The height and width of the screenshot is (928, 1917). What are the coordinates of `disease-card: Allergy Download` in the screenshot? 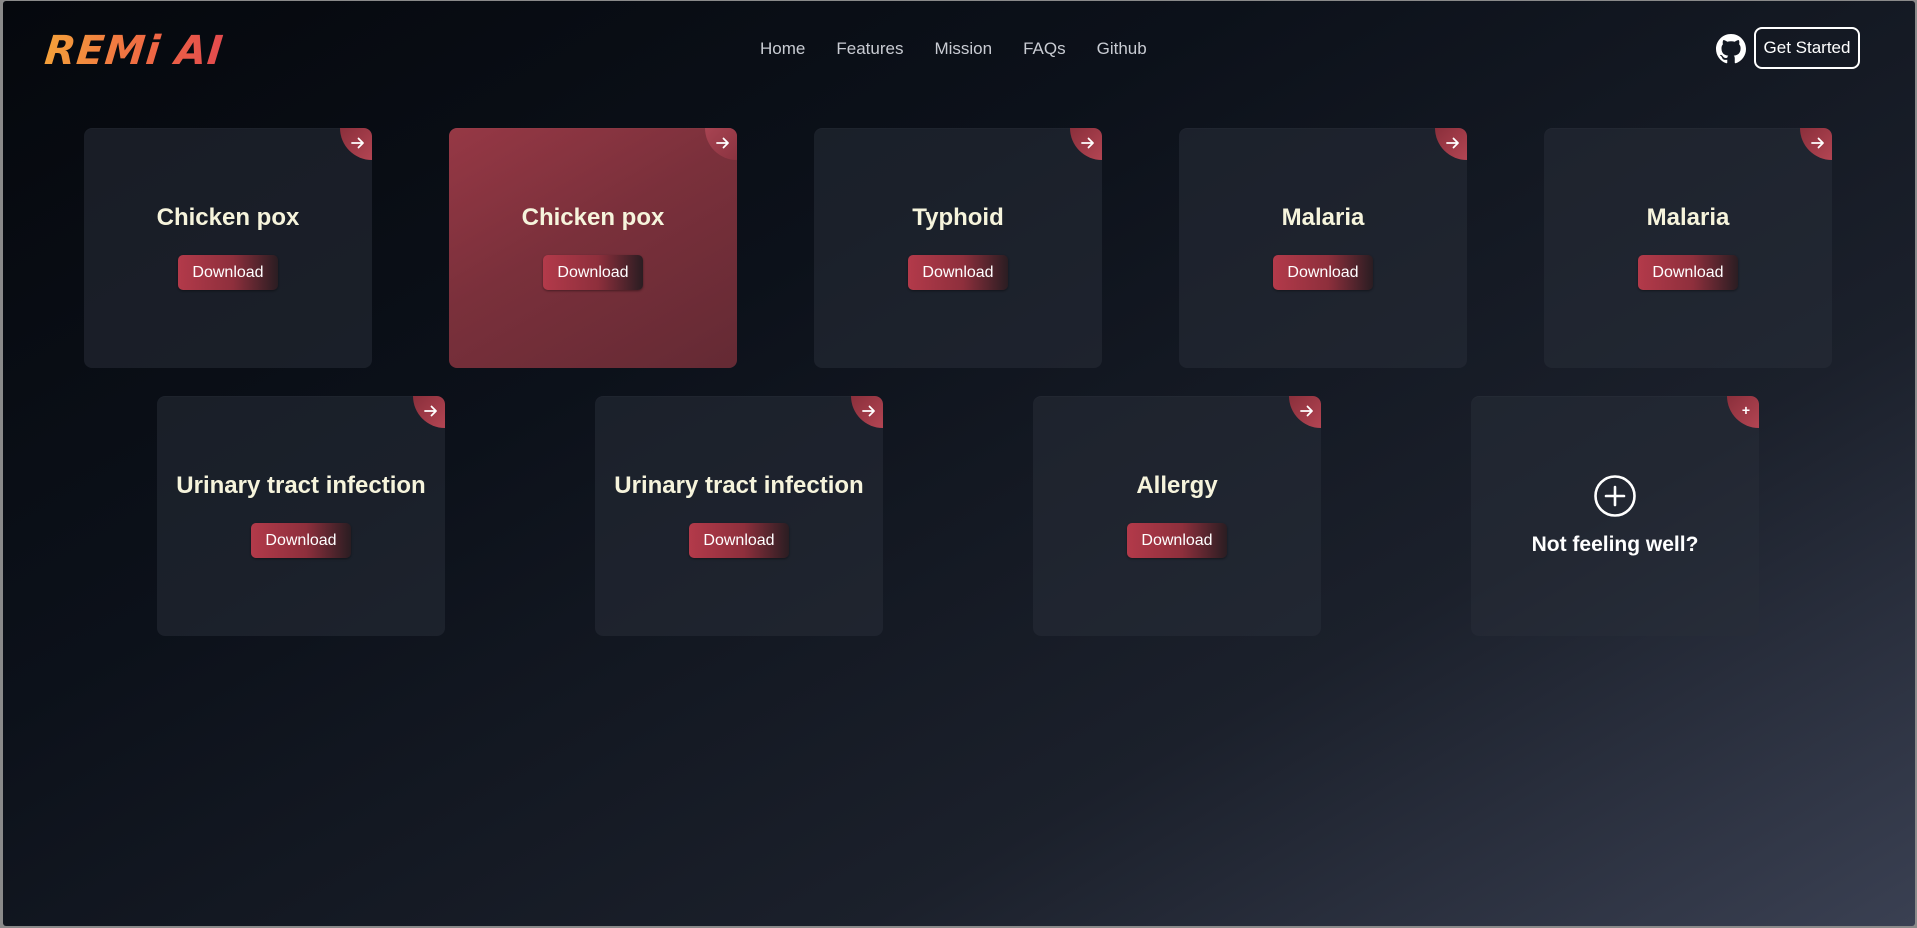 It's located at (1177, 516).